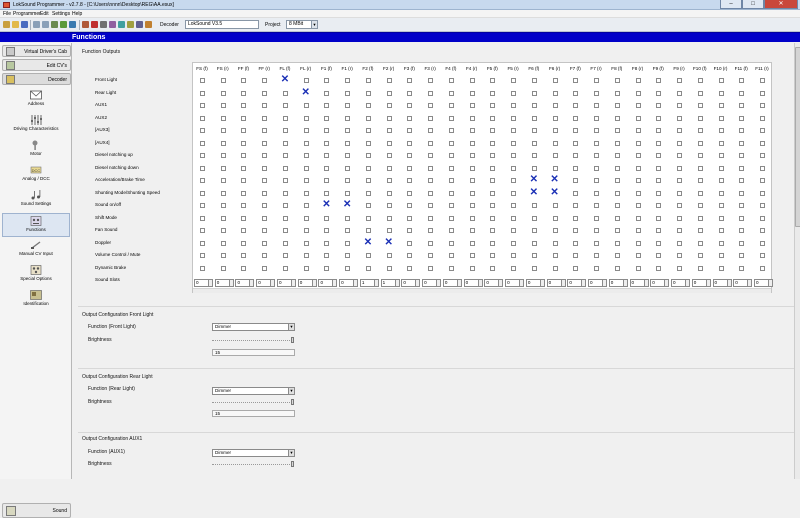 This screenshot has width=800, height=518. I want to click on slider-knob, so click(292, 464).